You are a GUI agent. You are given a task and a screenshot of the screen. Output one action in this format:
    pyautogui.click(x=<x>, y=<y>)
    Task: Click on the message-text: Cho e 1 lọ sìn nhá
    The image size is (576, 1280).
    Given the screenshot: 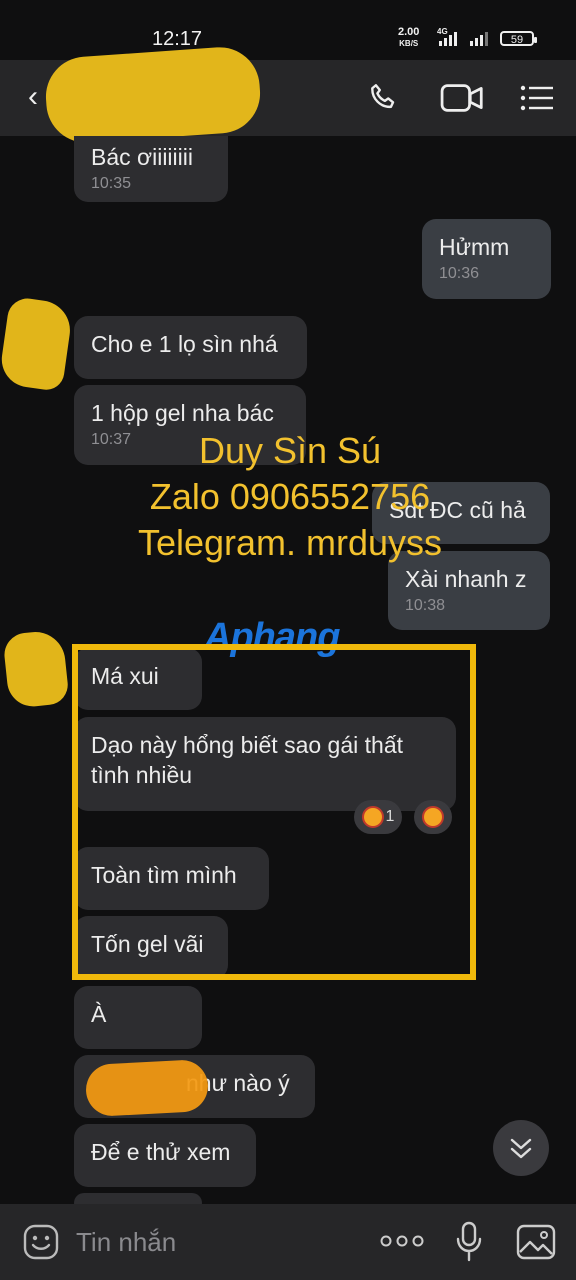 What is the action you would take?
    pyautogui.click(x=184, y=344)
    